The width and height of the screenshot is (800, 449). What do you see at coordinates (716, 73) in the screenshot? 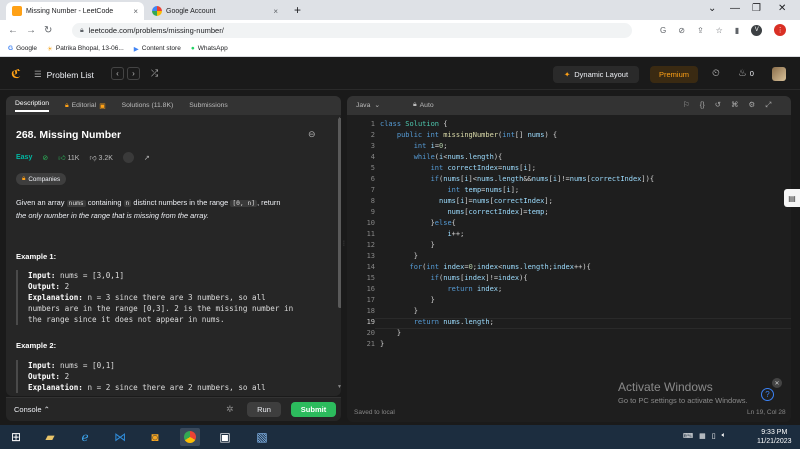
I see `timer-icon: ⏲` at bounding box center [716, 73].